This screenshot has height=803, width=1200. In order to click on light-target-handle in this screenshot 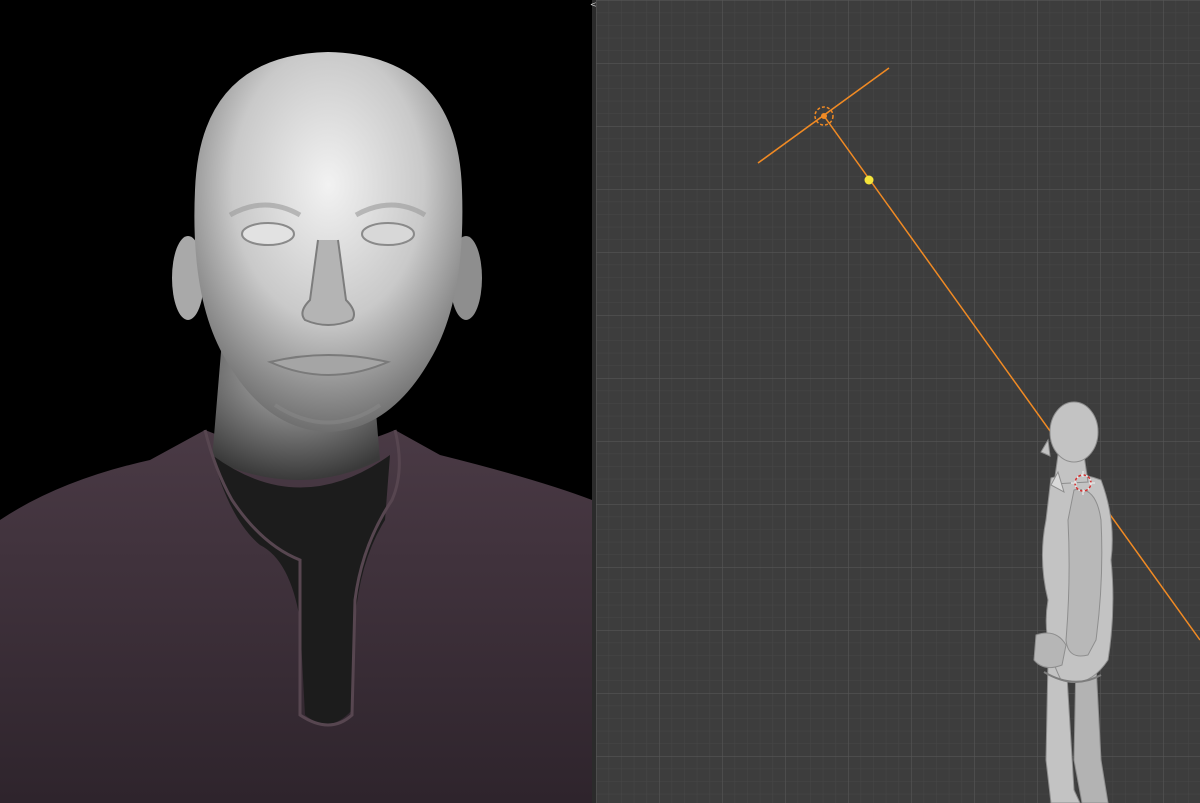, I will do `click(869, 180)`.